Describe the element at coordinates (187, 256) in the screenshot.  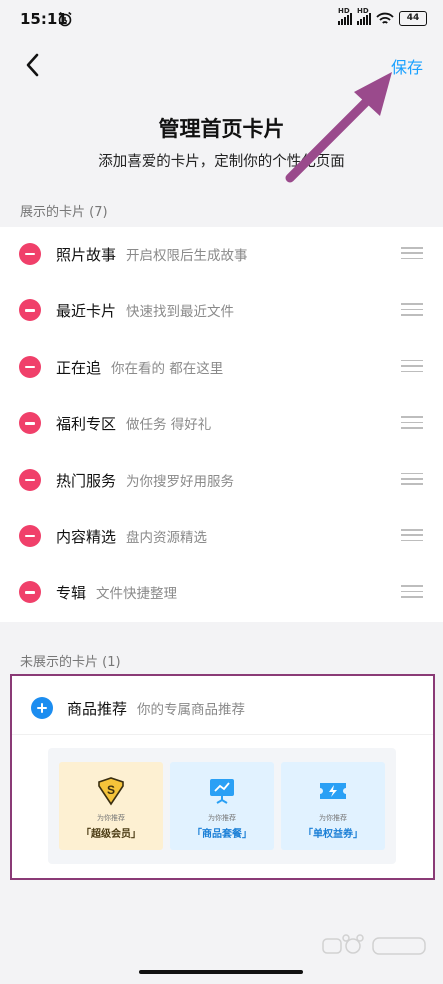
I see `card-description: 开启权限后生成故事` at that location.